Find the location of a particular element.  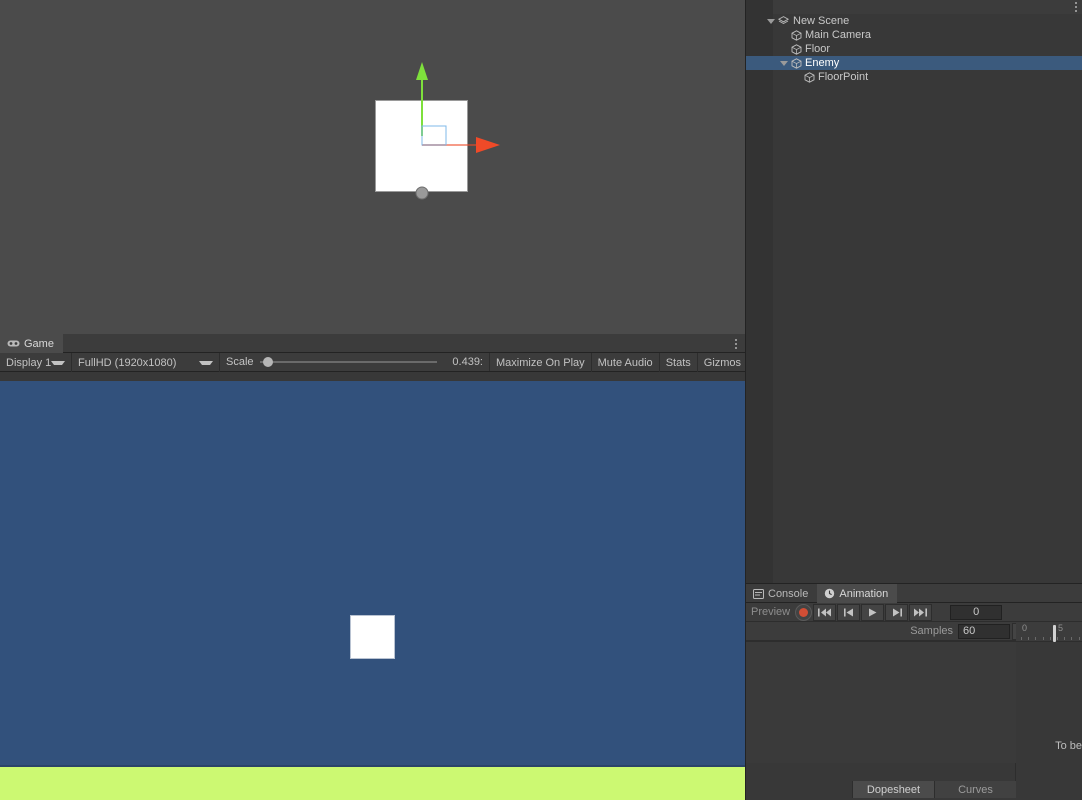

mute-audio-button: Mute Audio is located at coordinates (626, 362).